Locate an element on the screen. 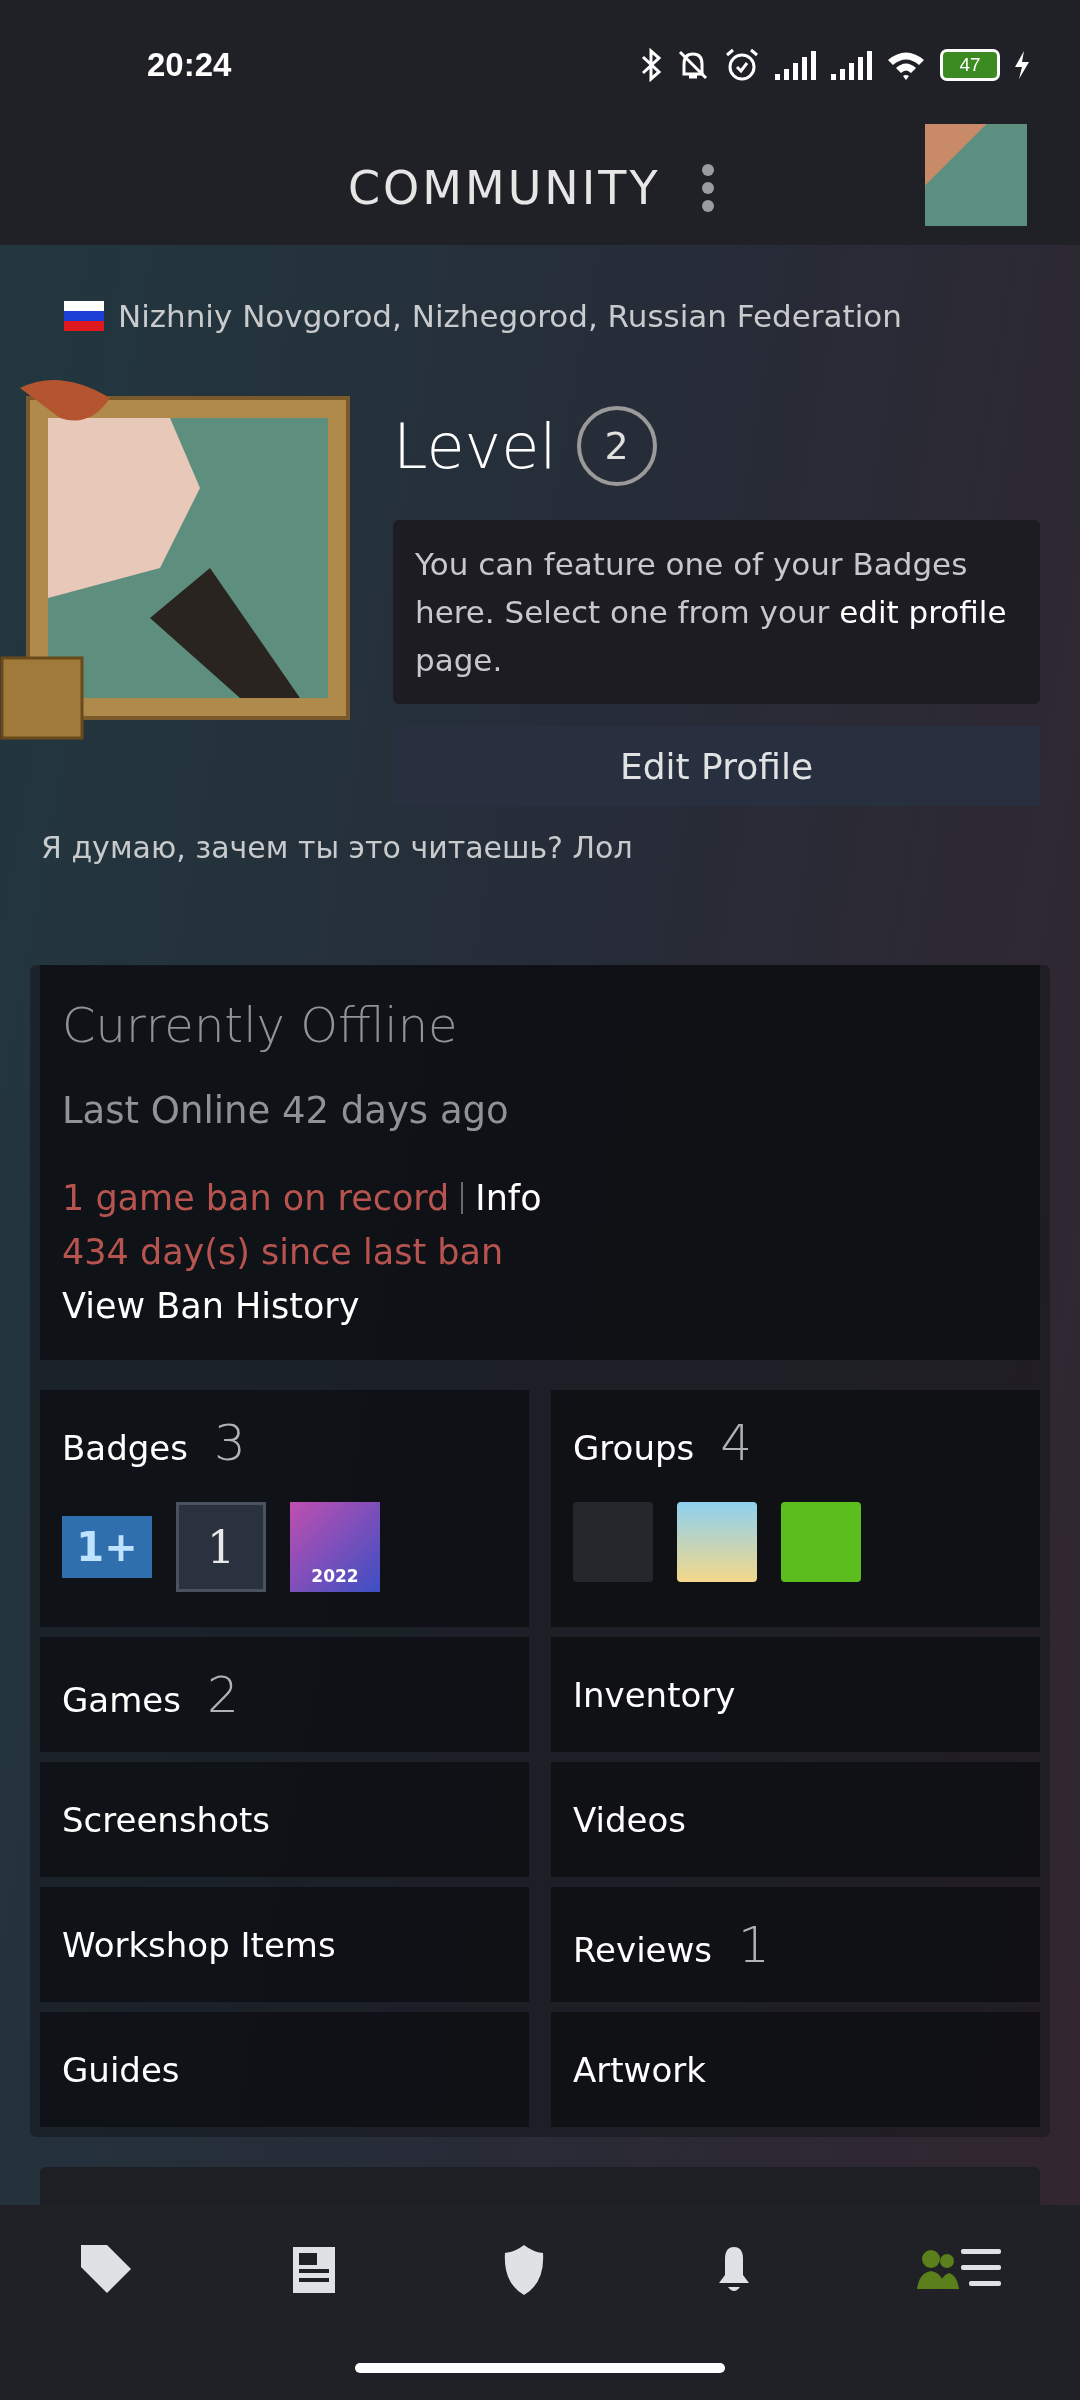 The width and height of the screenshot is (1080, 2400). ban-history-link: View Ban History is located at coordinates (540, 1306).